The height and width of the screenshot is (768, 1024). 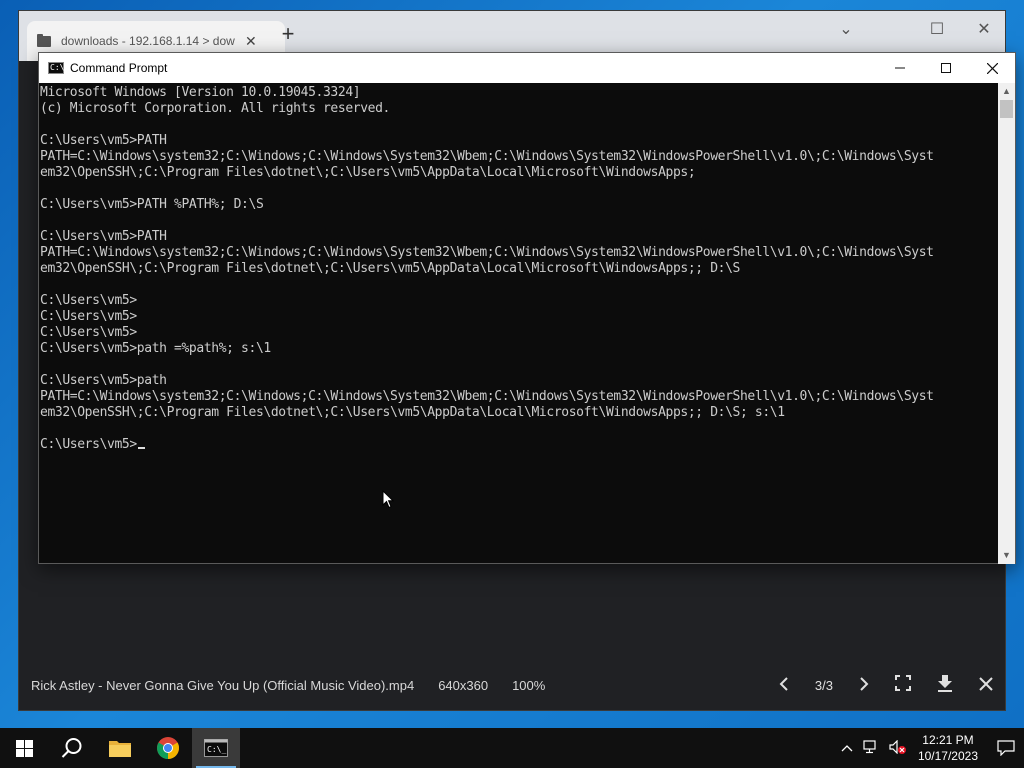 I want to click on action-center-button, so click(x=1006, y=748).